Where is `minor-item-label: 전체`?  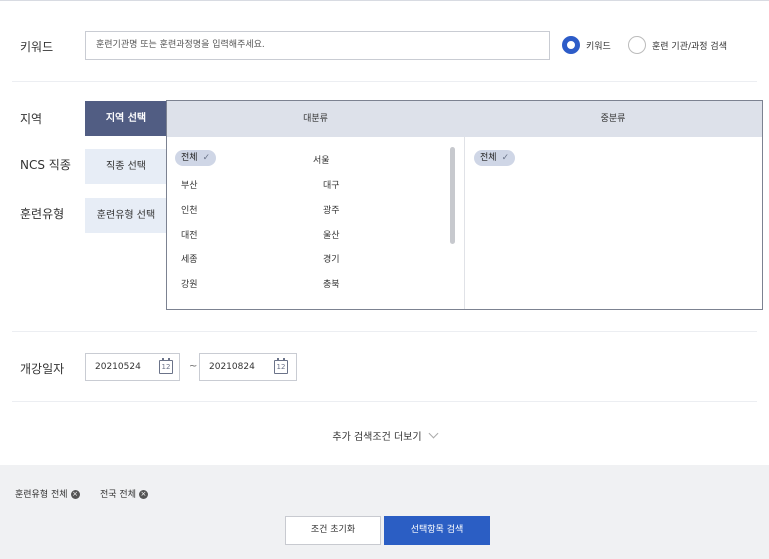 minor-item-label: 전체 is located at coordinates (488, 158).